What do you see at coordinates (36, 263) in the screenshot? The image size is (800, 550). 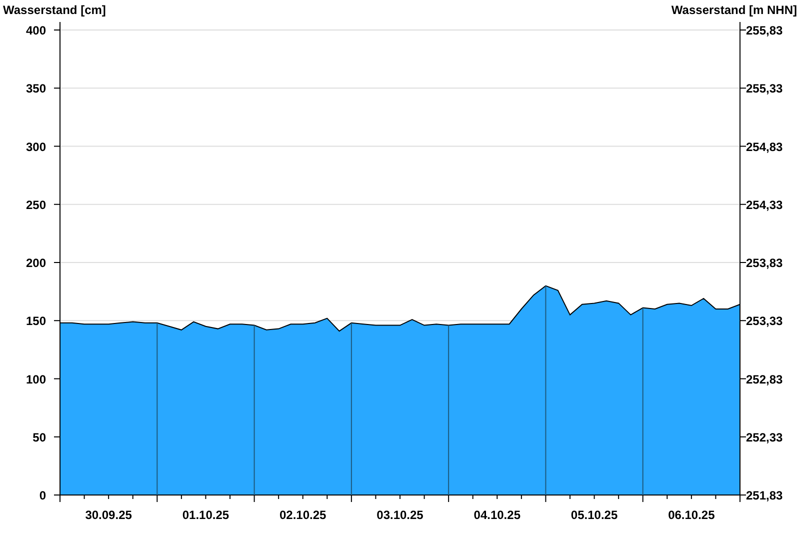 I see `y-tick-label: 200` at bounding box center [36, 263].